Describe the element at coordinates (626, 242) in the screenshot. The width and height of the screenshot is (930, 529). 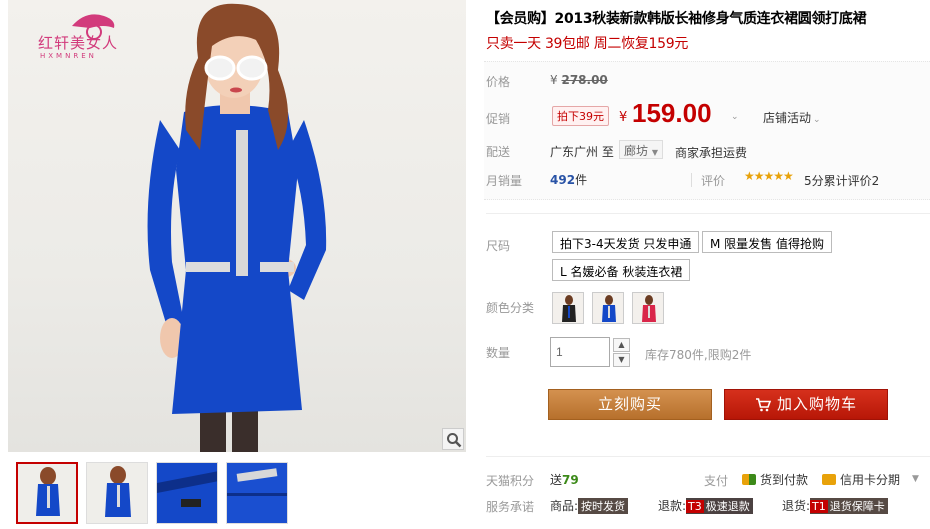
I see `size-option: 拍下3-4天发货 只发申通` at that location.